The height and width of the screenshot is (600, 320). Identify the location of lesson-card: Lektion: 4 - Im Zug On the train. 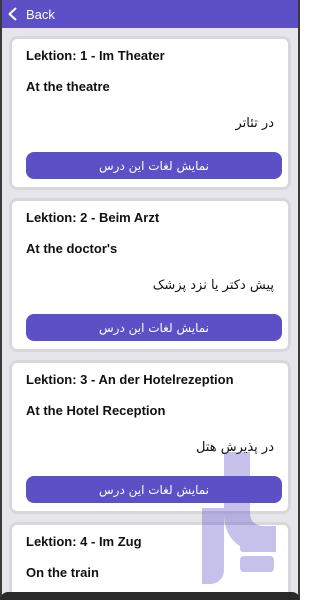
(150, 561).